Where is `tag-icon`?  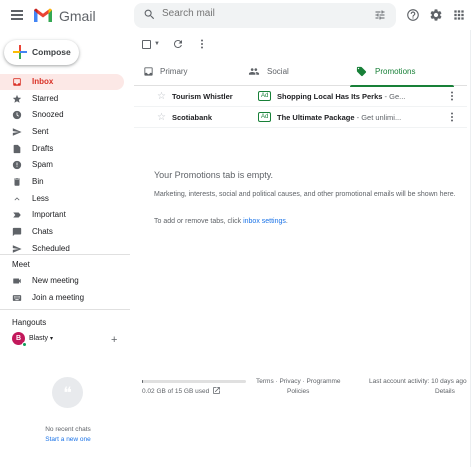
tag-icon is located at coordinates (361, 71).